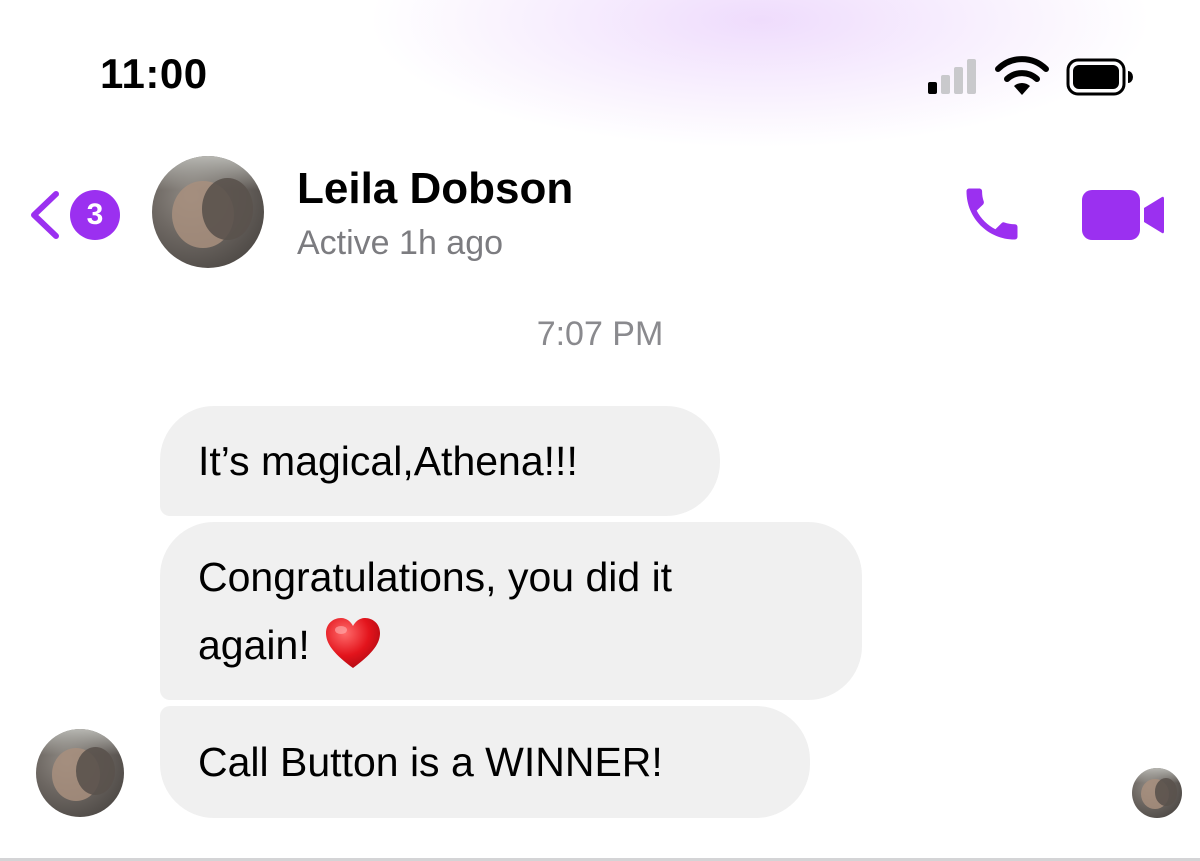 This screenshot has height=861, width=1200. I want to click on contact-name: Leila Dobson, so click(435, 189).